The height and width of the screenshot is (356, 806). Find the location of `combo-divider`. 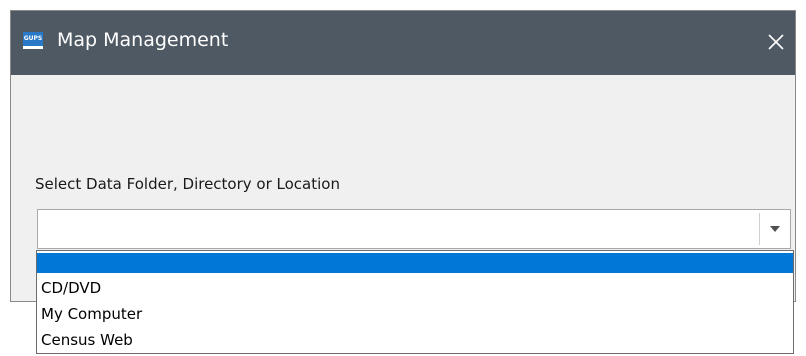

combo-divider is located at coordinates (759, 229).